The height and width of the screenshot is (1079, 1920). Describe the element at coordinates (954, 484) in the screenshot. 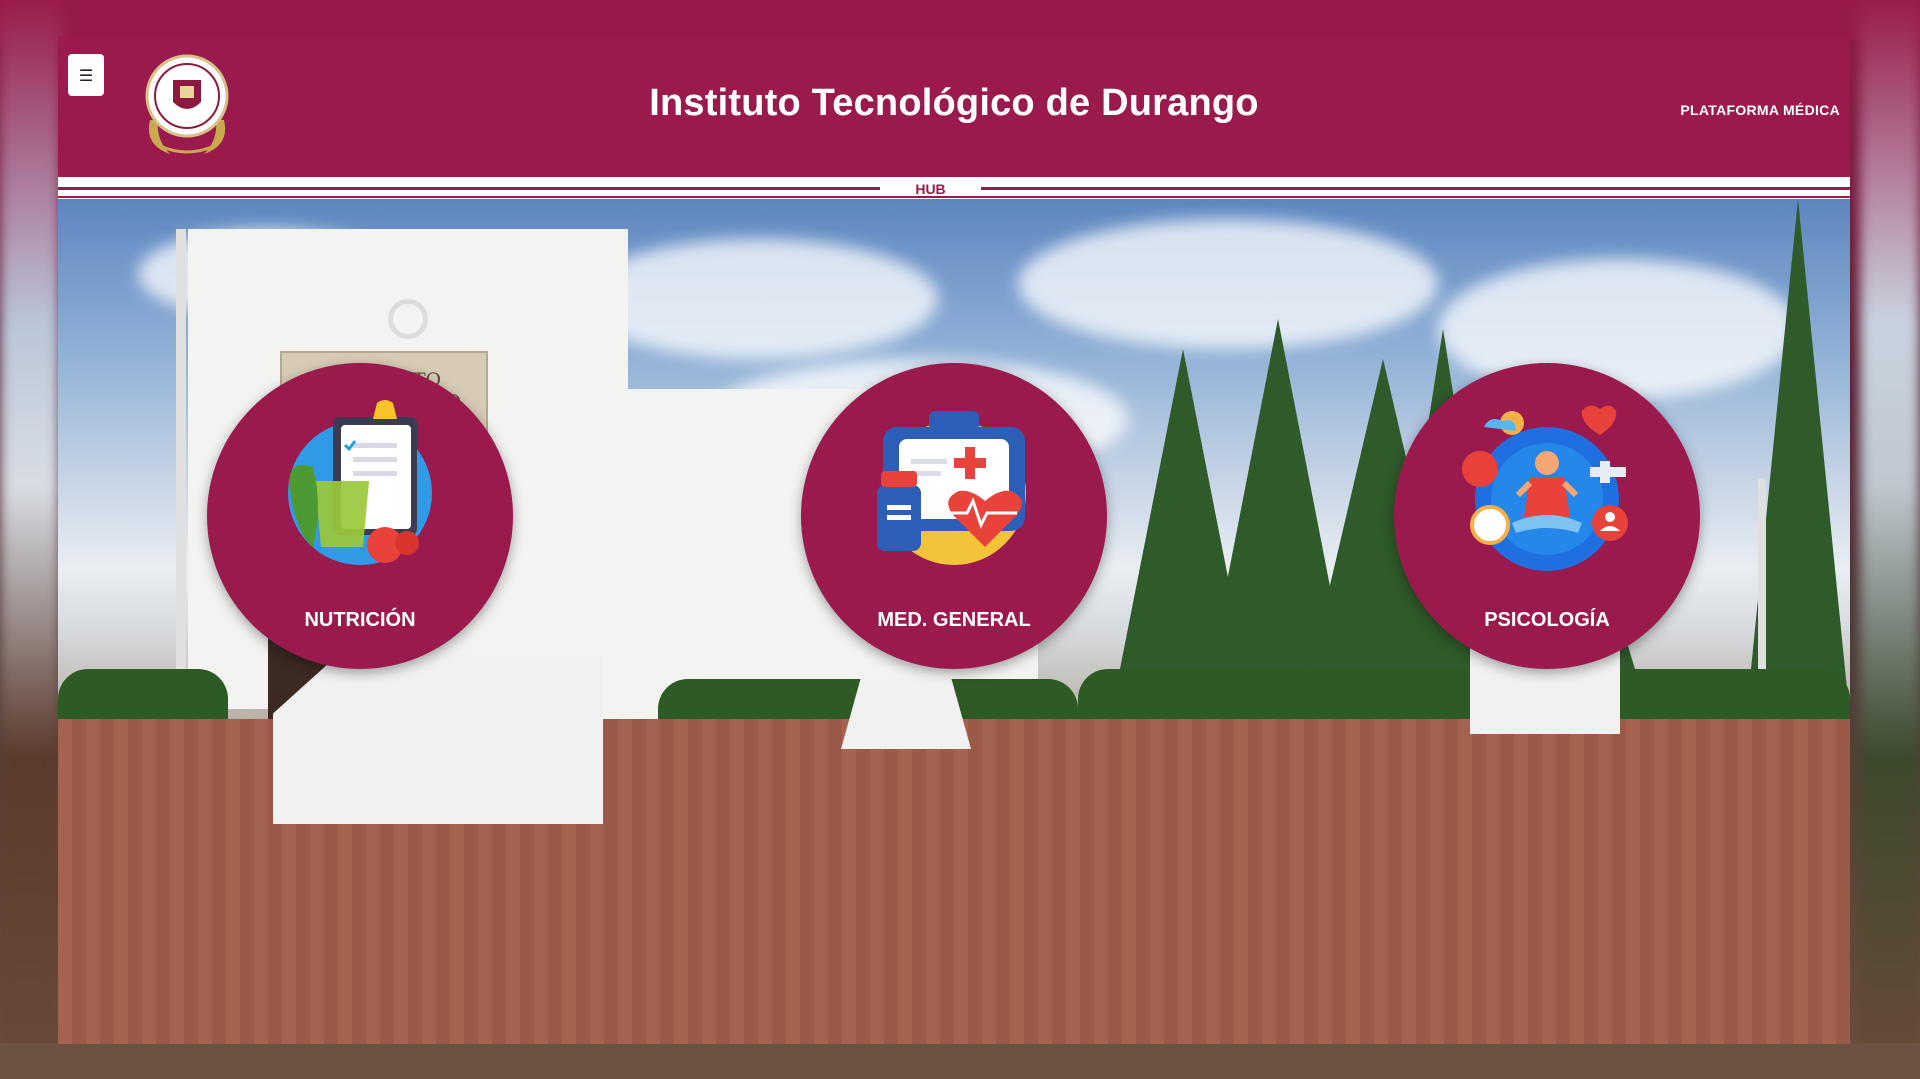

I see `medical-kit-icon` at that location.